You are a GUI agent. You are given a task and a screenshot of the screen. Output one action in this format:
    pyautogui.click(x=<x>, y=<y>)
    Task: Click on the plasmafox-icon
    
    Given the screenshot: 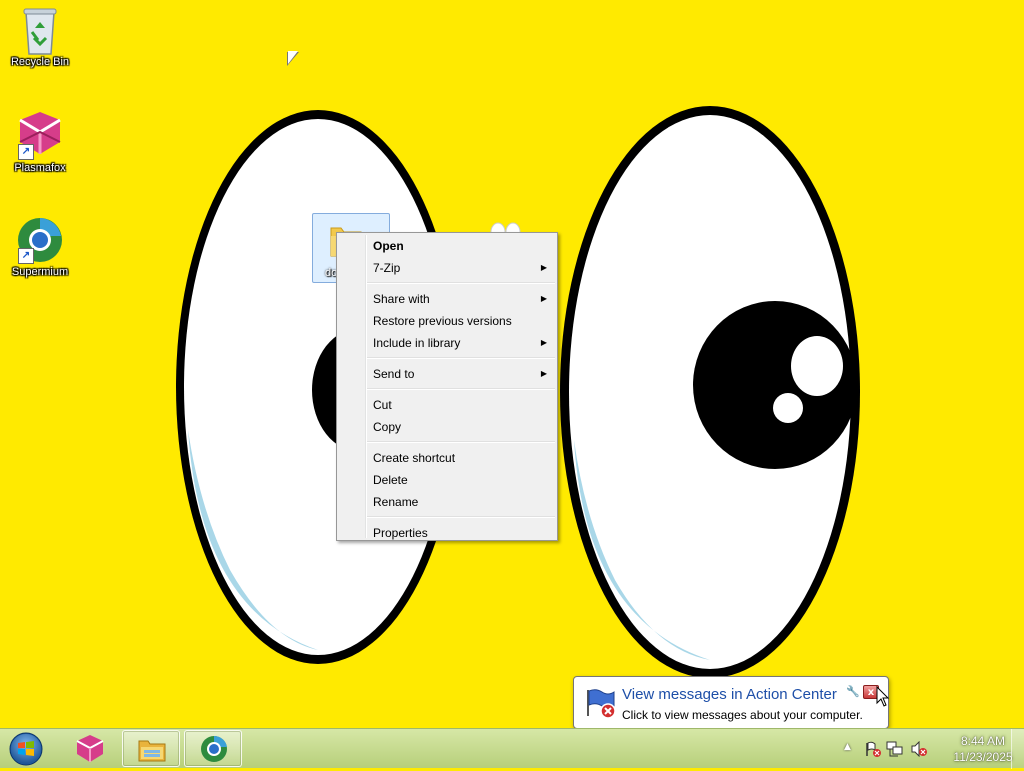 What is the action you would take?
    pyautogui.click(x=90, y=748)
    